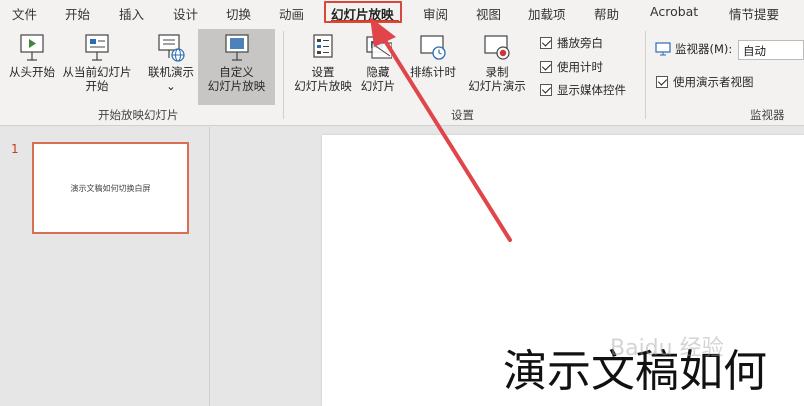 The width and height of the screenshot is (804, 406). What do you see at coordinates (606, 13) in the screenshot?
I see `tab-help: 帮助` at bounding box center [606, 13].